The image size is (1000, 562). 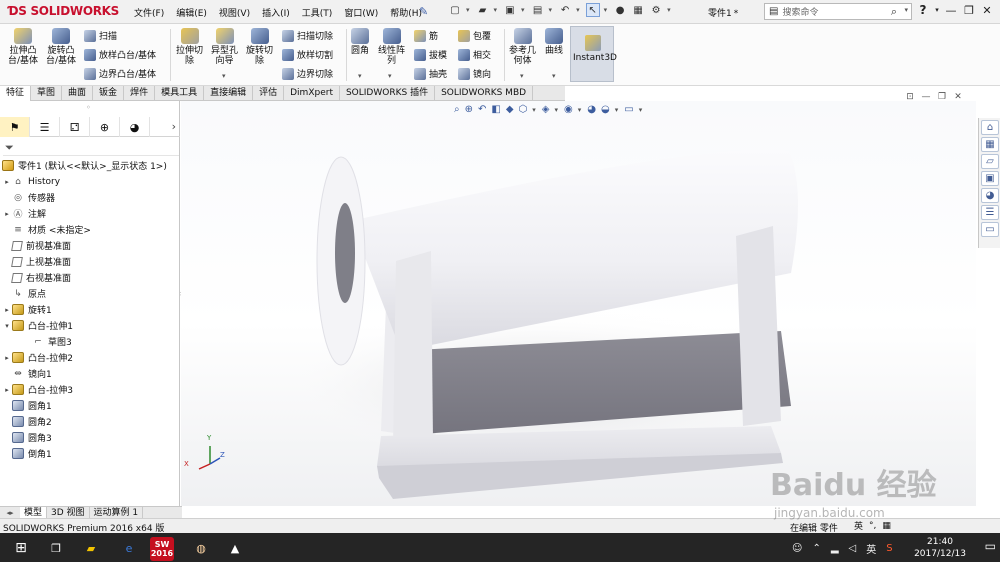 What do you see at coordinates (523, 109) in the screenshot?
I see `view-orientation-icon: ⬡` at bounding box center [523, 109].